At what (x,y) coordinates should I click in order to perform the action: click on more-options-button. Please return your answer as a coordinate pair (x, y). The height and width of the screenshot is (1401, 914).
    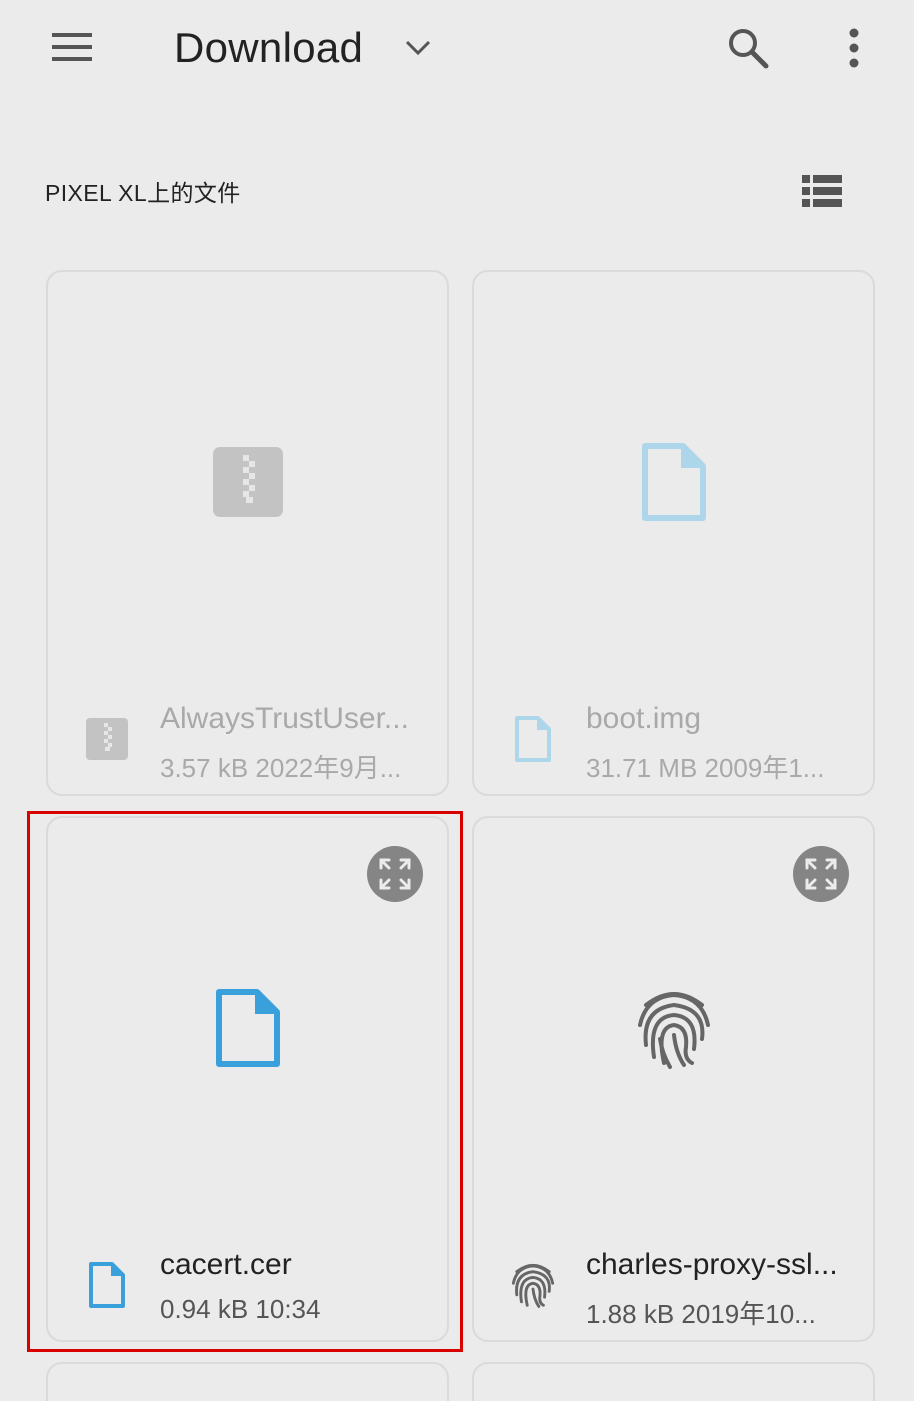
    Looking at the image, I should click on (854, 48).